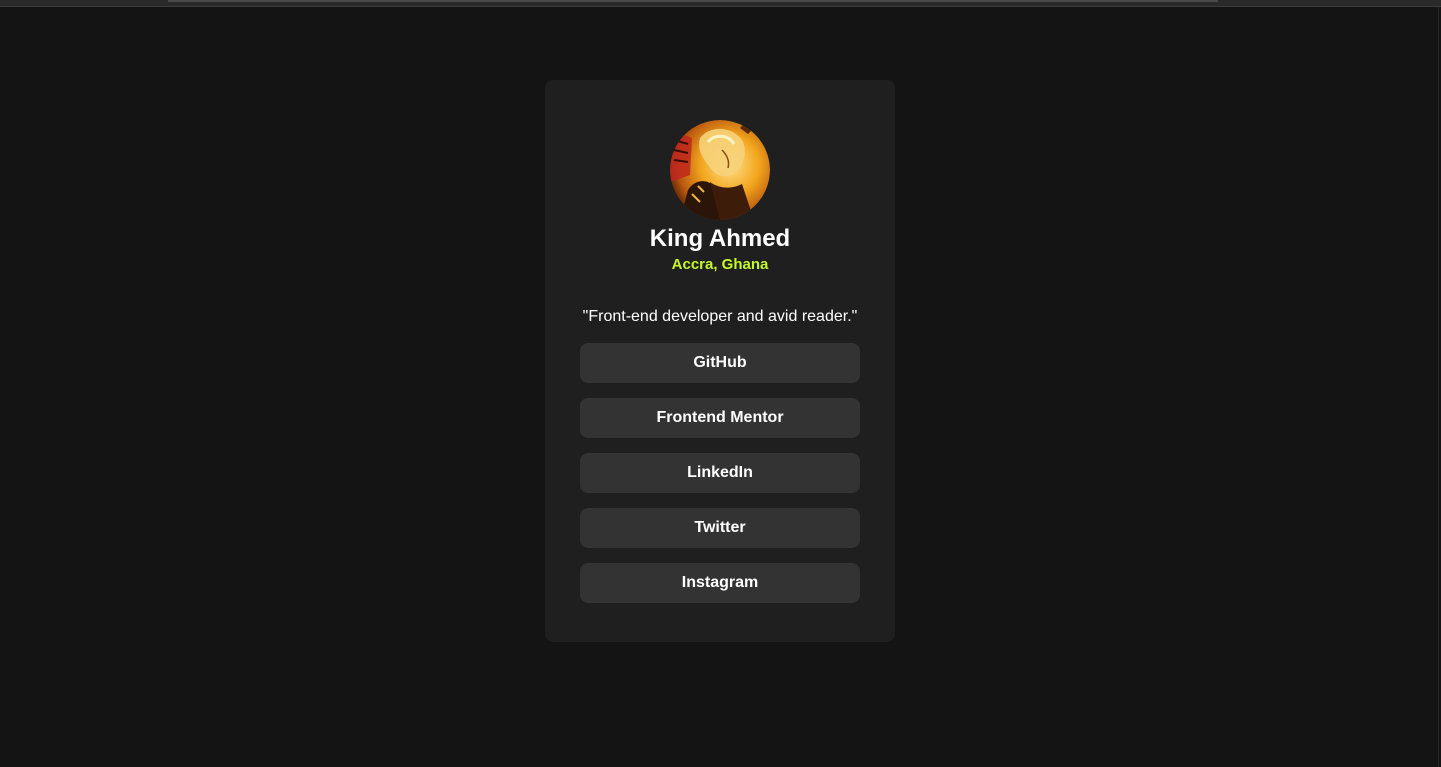 Image resolution: width=1441 pixels, height=767 pixels. What do you see at coordinates (720, 528) in the screenshot?
I see `twitter-link-button: Twitter` at bounding box center [720, 528].